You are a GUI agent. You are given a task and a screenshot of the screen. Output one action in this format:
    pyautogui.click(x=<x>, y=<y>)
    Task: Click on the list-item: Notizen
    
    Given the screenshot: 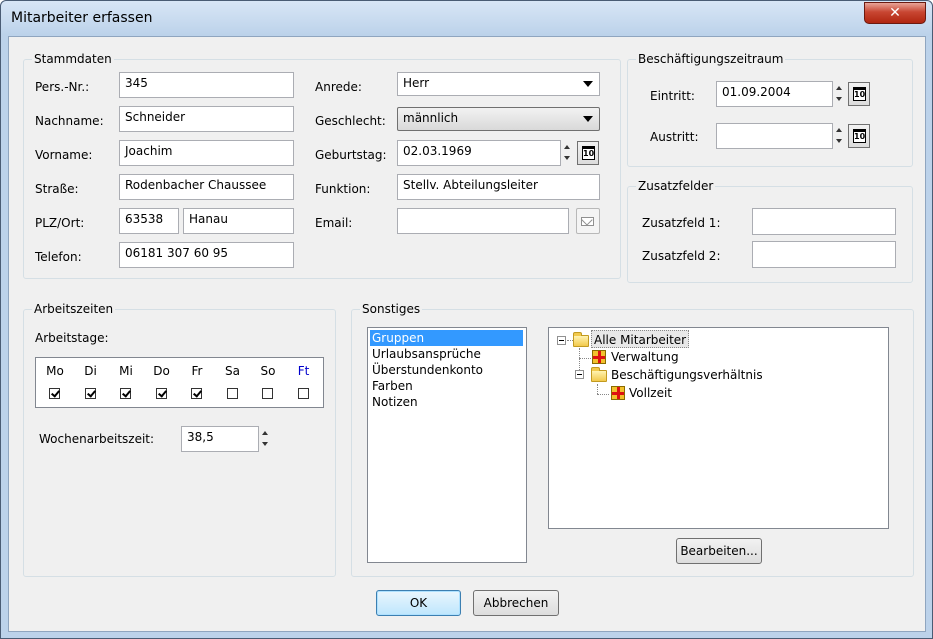 What is the action you would take?
    pyautogui.click(x=446, y=402)
    